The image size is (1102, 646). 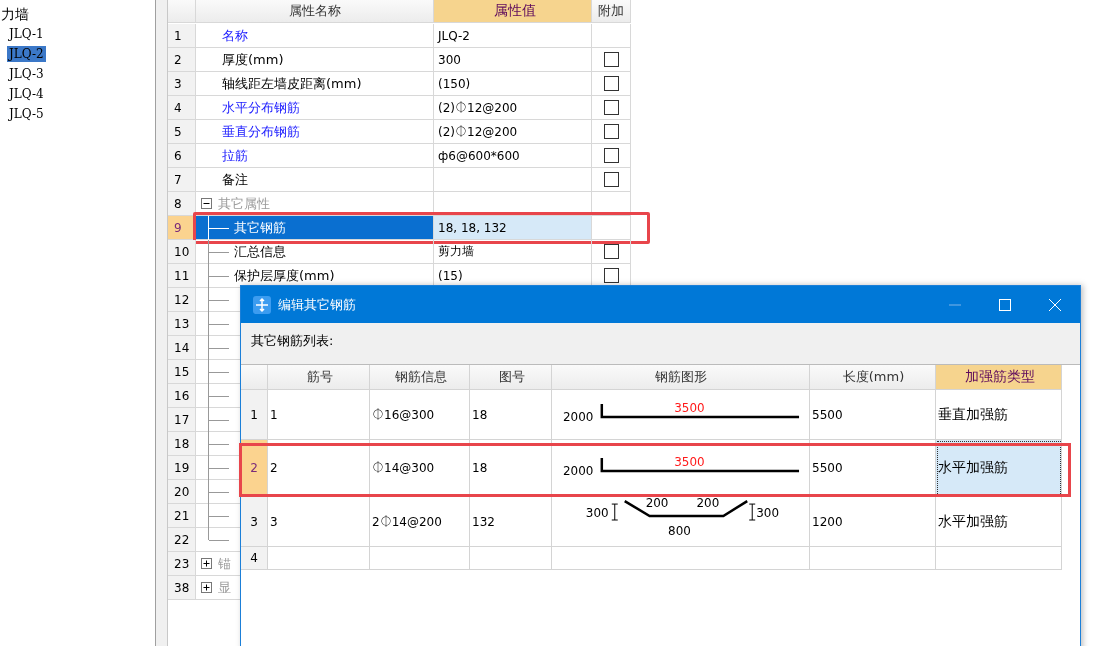 What do you see at coordinates (679, 530) in the screenshot?
I see `dimension-label: 800` at bounding box center [679, 530].